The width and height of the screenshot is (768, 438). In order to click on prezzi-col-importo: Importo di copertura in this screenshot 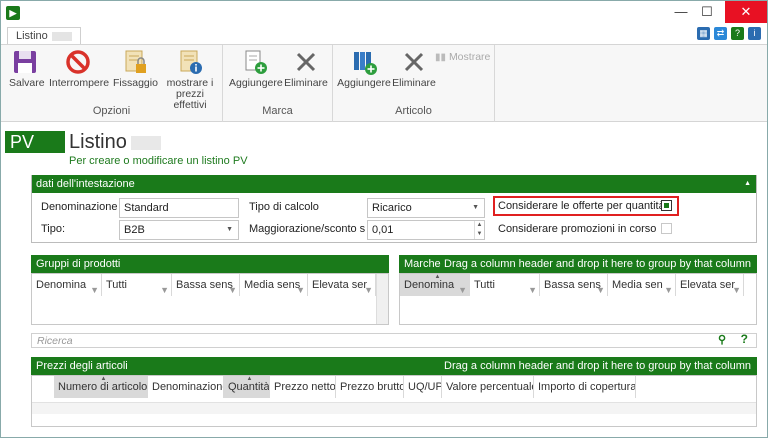, I will do `click(585, 387)`.